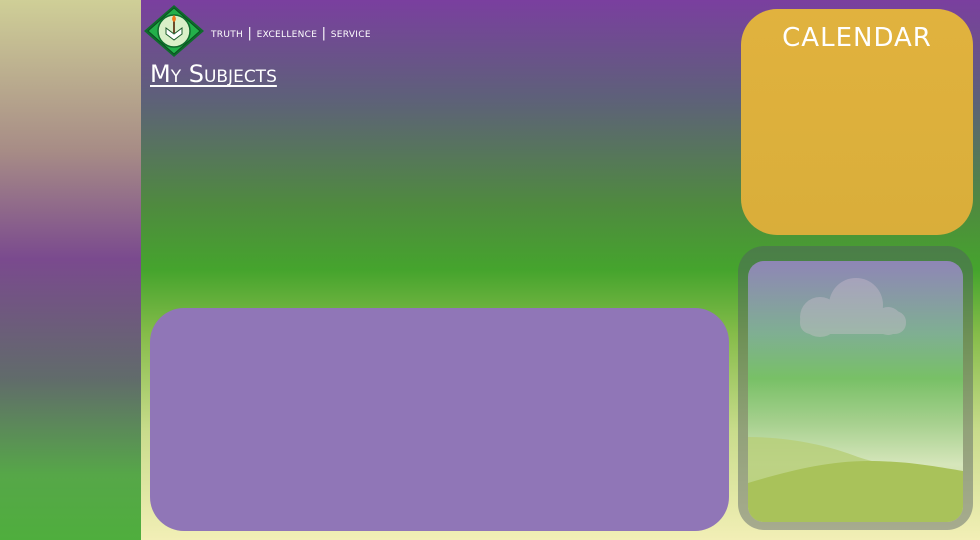  Describe the element at coordinates (857, 122) in the screenshot. I see `calendar-widget: CALENDAR` at that location.